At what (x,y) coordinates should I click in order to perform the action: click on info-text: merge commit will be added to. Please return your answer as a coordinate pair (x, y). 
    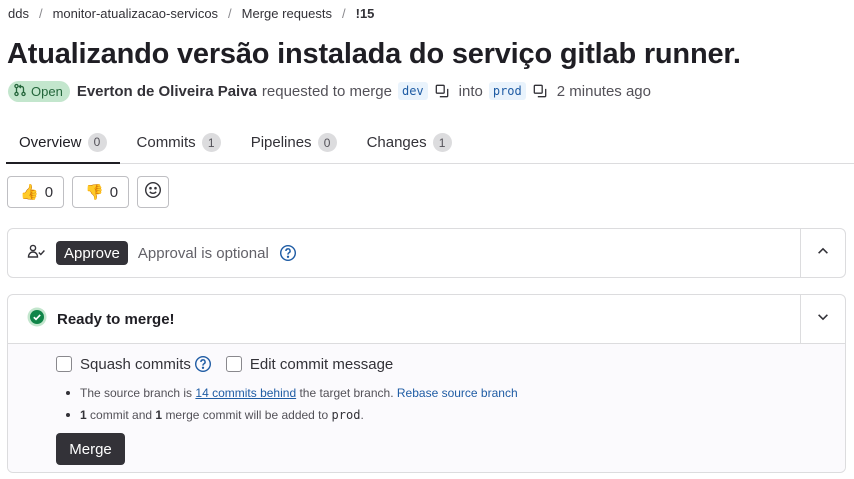
    Looking at the image, I should click on (247, 415).